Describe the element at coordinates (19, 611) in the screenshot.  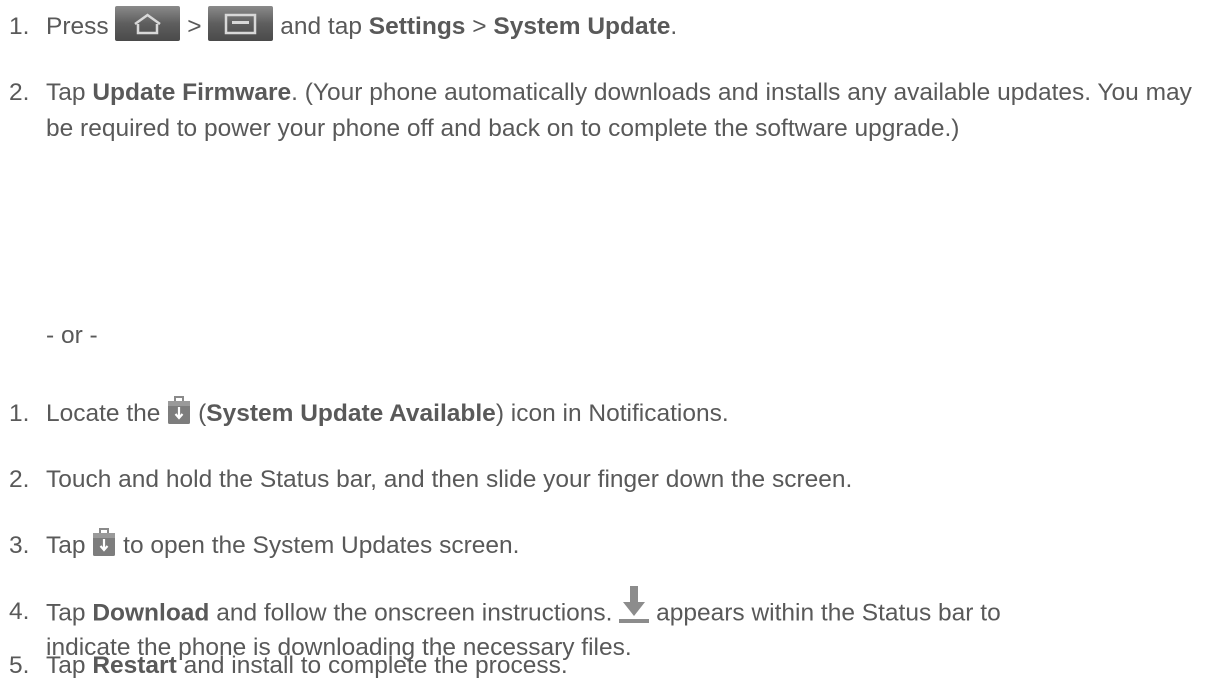
I see `step-number: 4.` at that location.